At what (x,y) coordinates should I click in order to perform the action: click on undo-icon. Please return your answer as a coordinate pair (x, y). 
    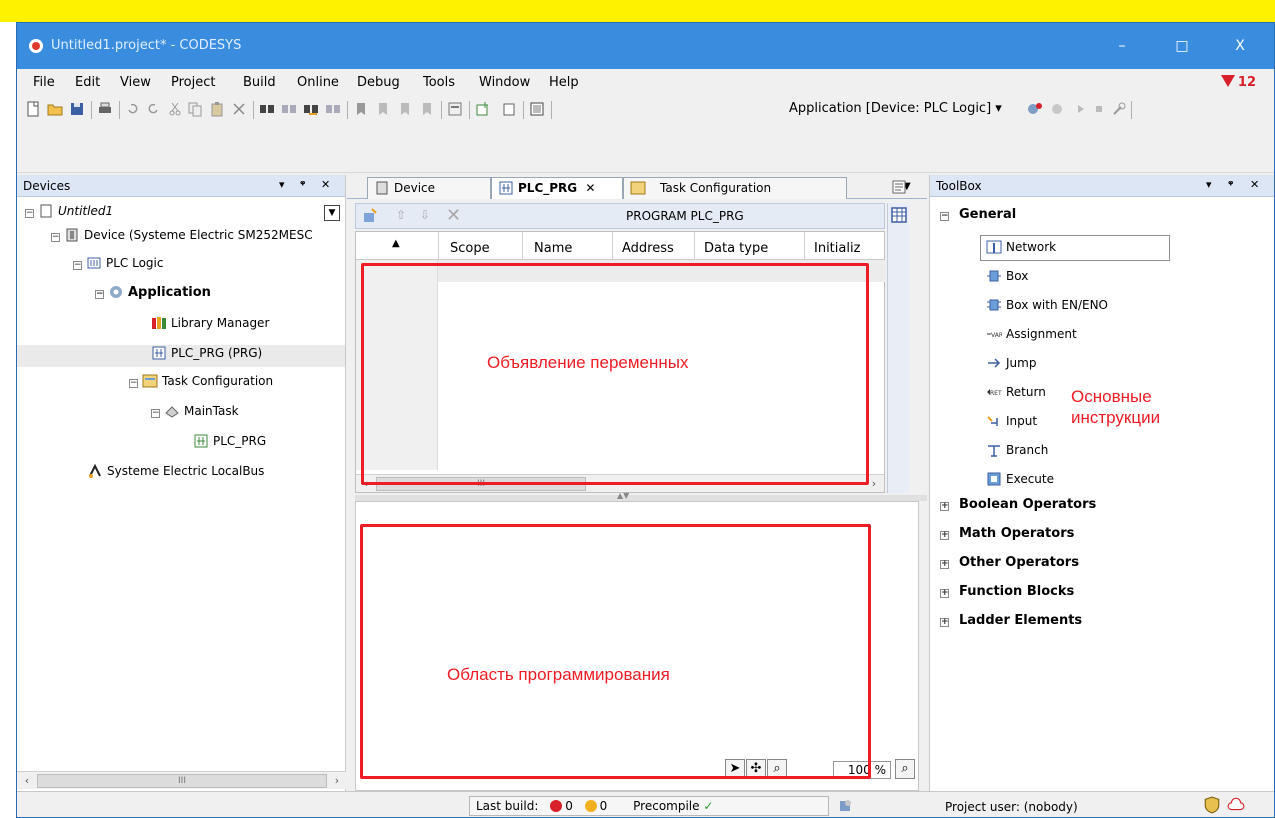
    Looking at the image, I should click on (133, 109).